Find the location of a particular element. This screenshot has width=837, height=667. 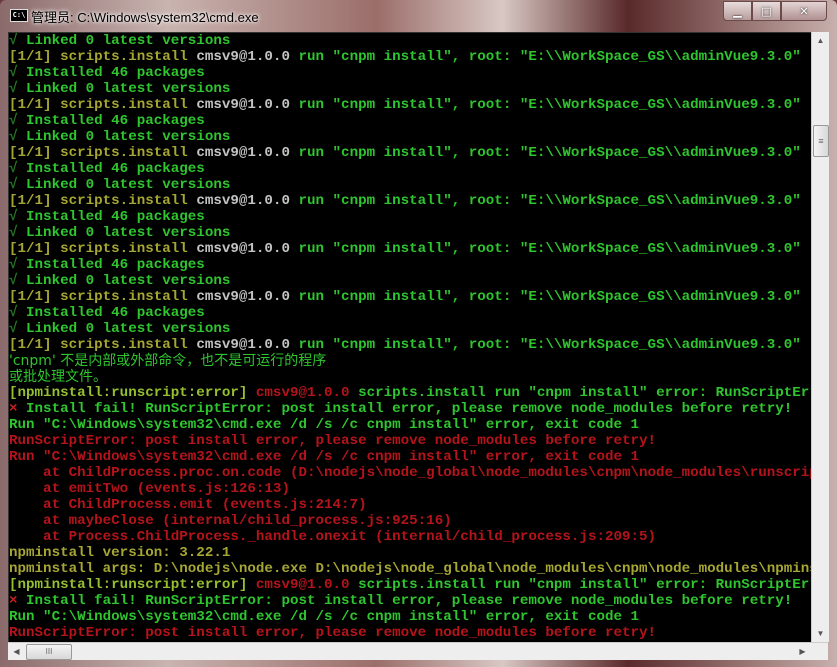

horizontal-scrollbar: ◀ III ▶ is located at coordinates (418, 651).